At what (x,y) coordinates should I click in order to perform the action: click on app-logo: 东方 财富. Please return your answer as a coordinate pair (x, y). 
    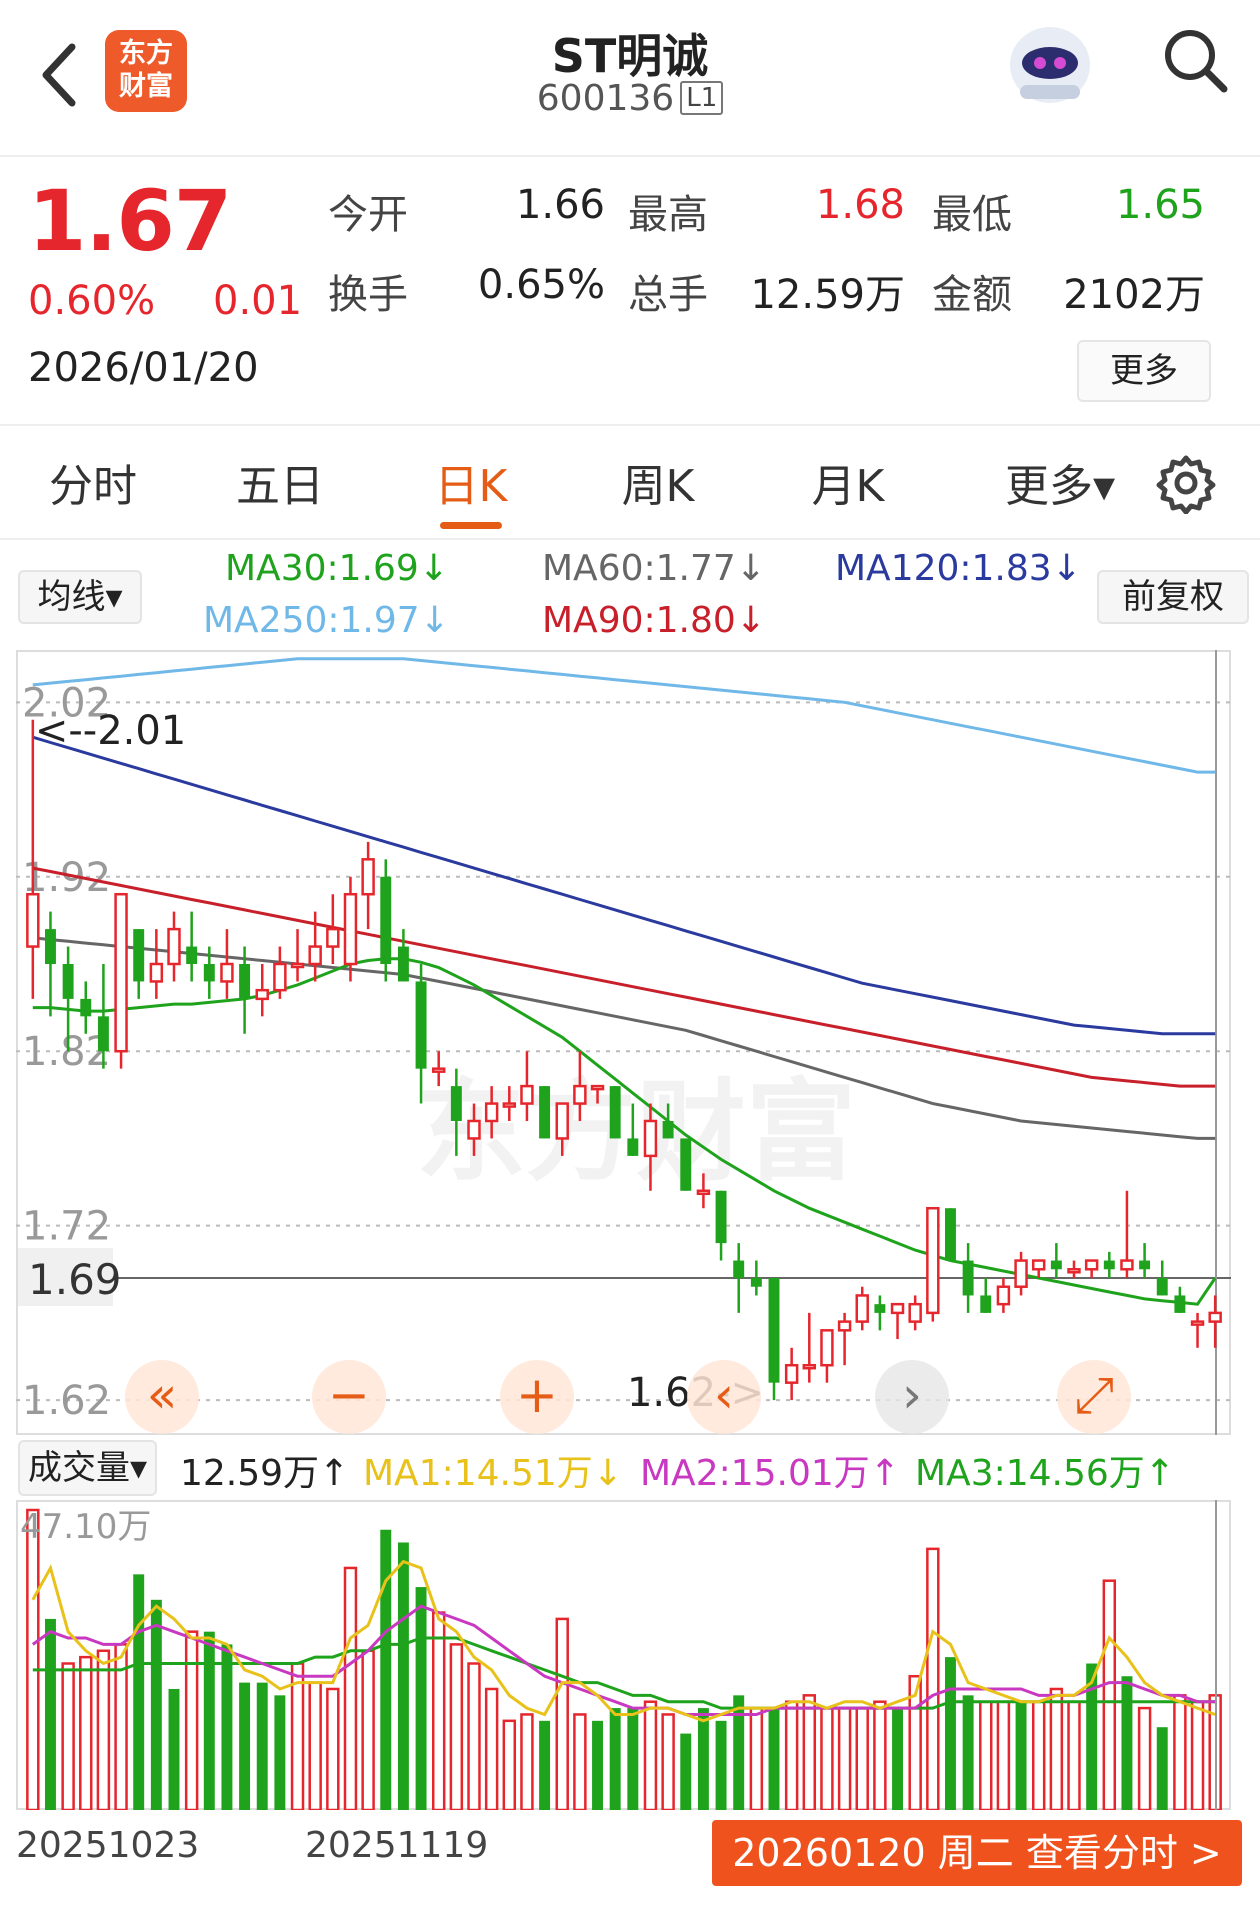
    Looking at the image, I should click on (146, 71).